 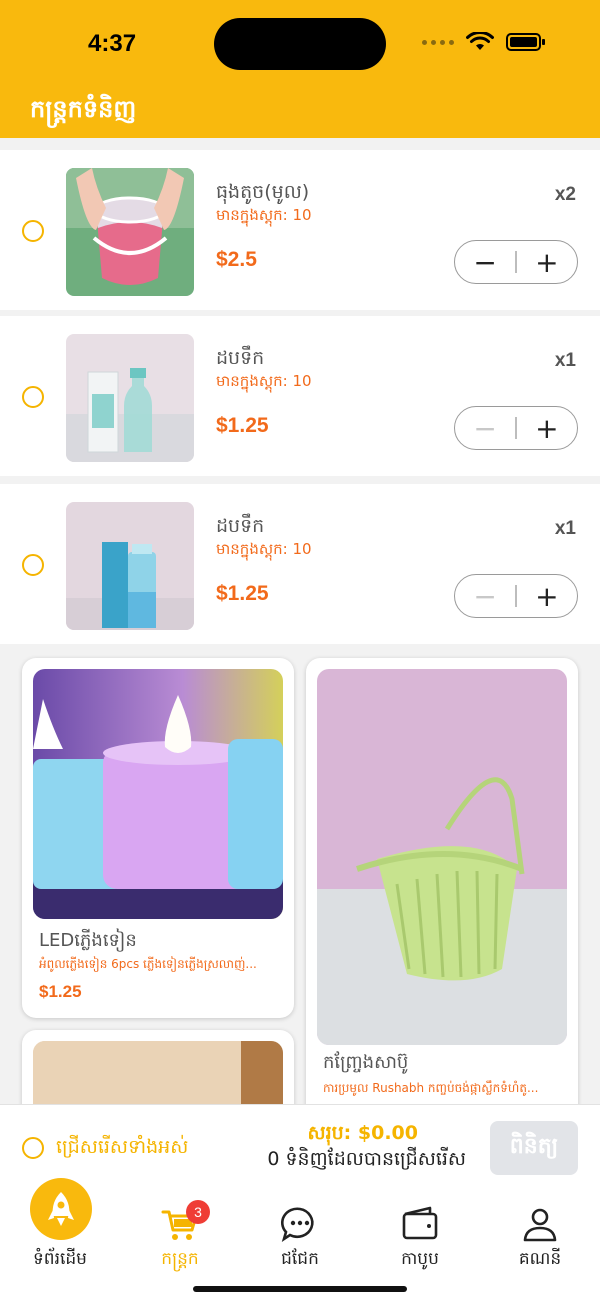 What do you see at coordinates (180, 1240) in the screenshot?
I see `tab-cart: 3 កន្ត្រក` at bounding box center [180, 1240].